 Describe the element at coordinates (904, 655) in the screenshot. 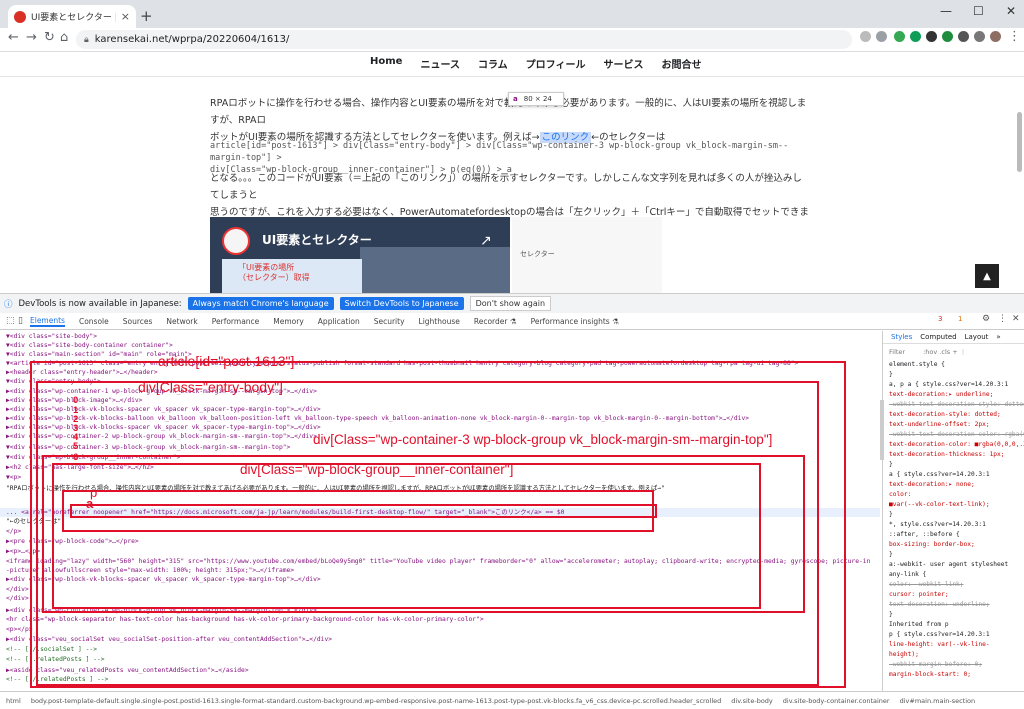

I see `style-rule-line: height);` at that location.